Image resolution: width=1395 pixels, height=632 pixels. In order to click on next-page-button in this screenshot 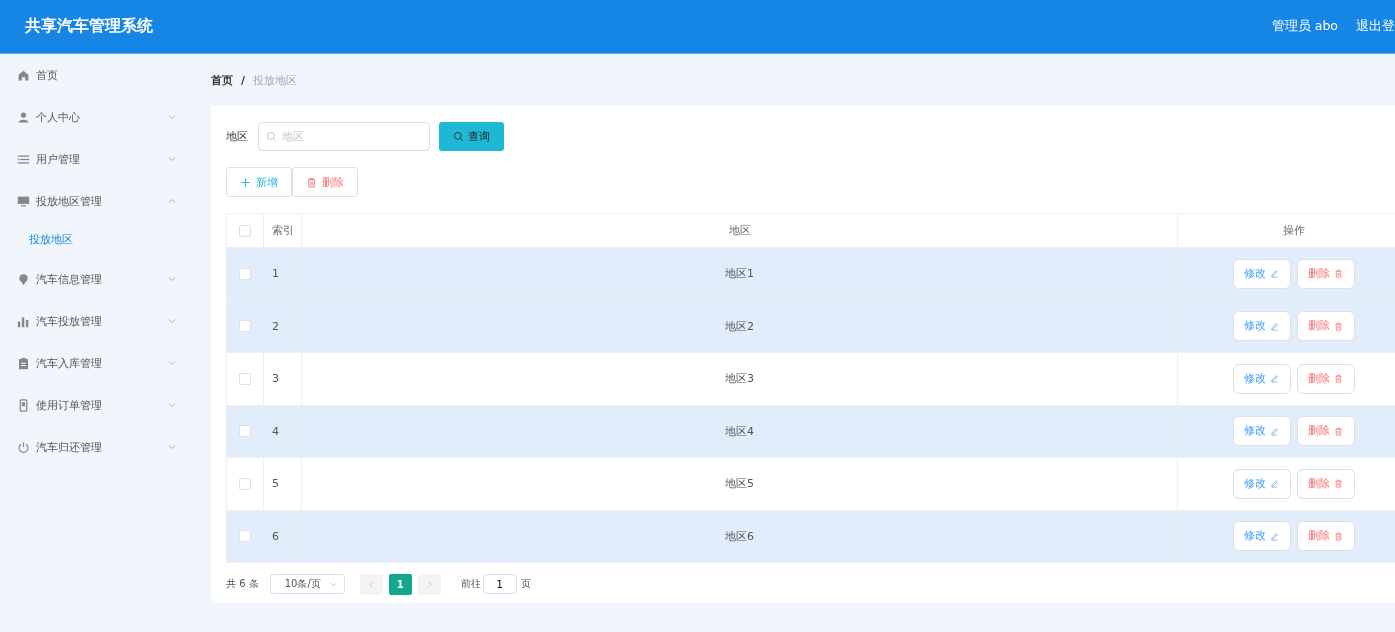, I will do `click(429, 584)`.